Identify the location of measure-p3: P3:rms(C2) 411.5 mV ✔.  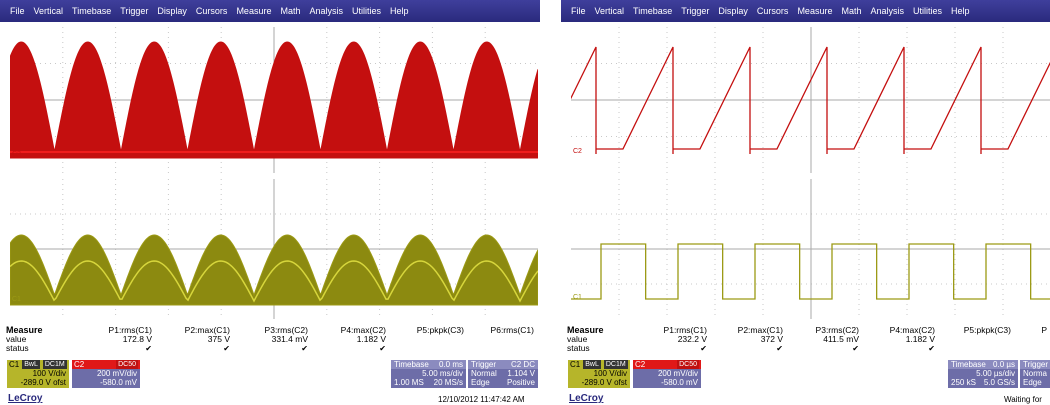
(823, 340).